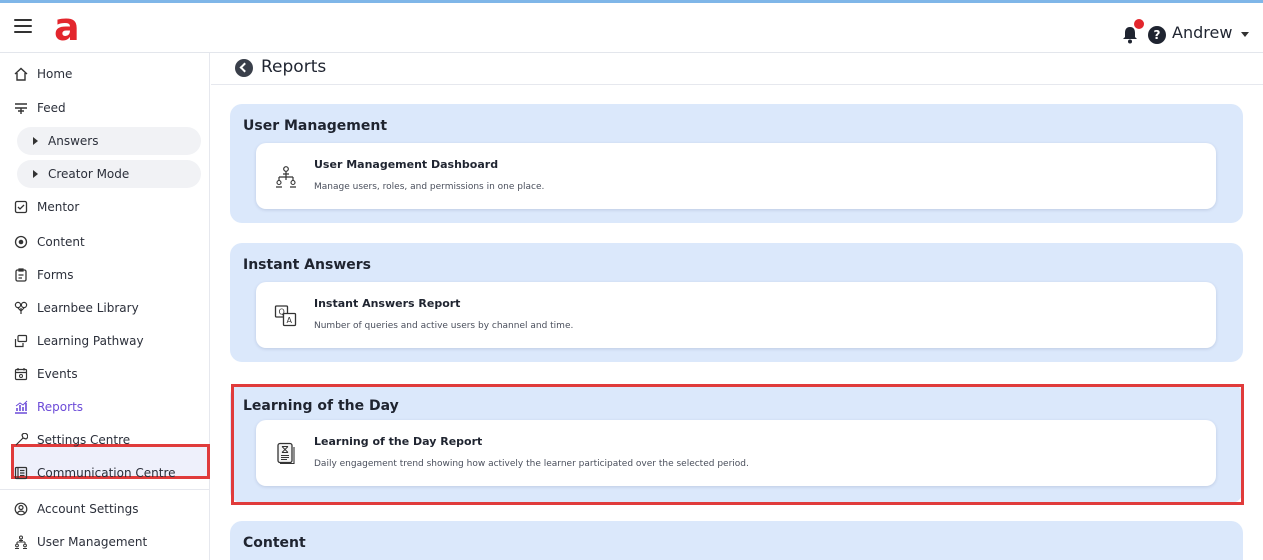  What do you see at coordinates (21, 74) in the screenshot?
I see `home-icon` at bounding box center [21, 74].